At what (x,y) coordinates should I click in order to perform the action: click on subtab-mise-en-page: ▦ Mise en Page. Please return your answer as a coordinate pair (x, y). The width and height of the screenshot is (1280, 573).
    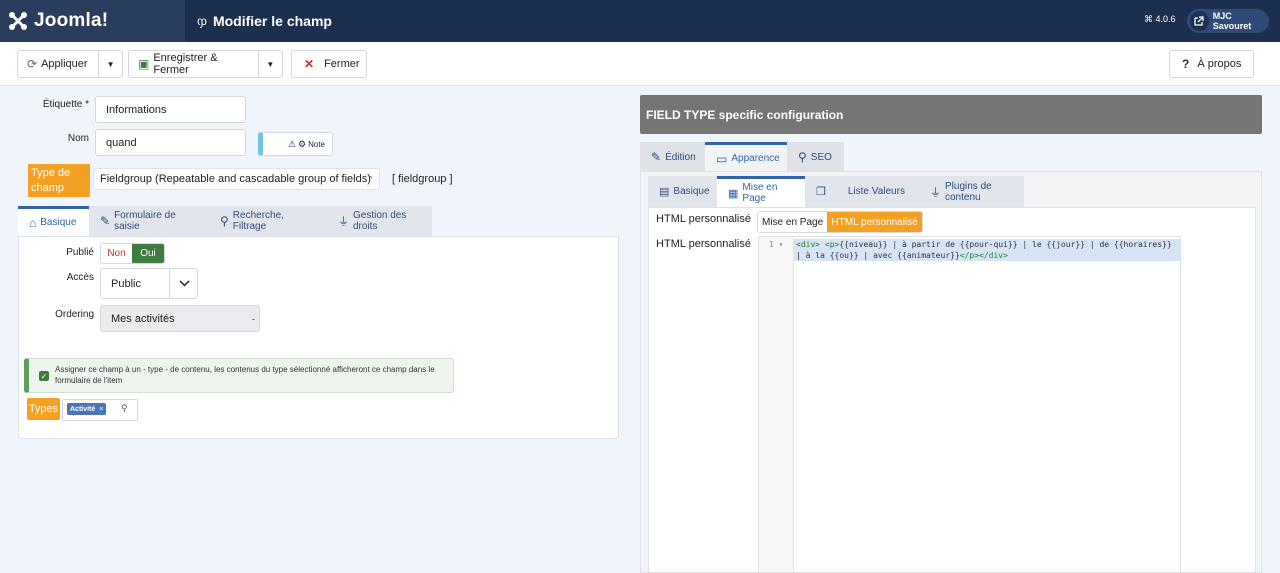
    Looking at the image, I should click on (761, 191).